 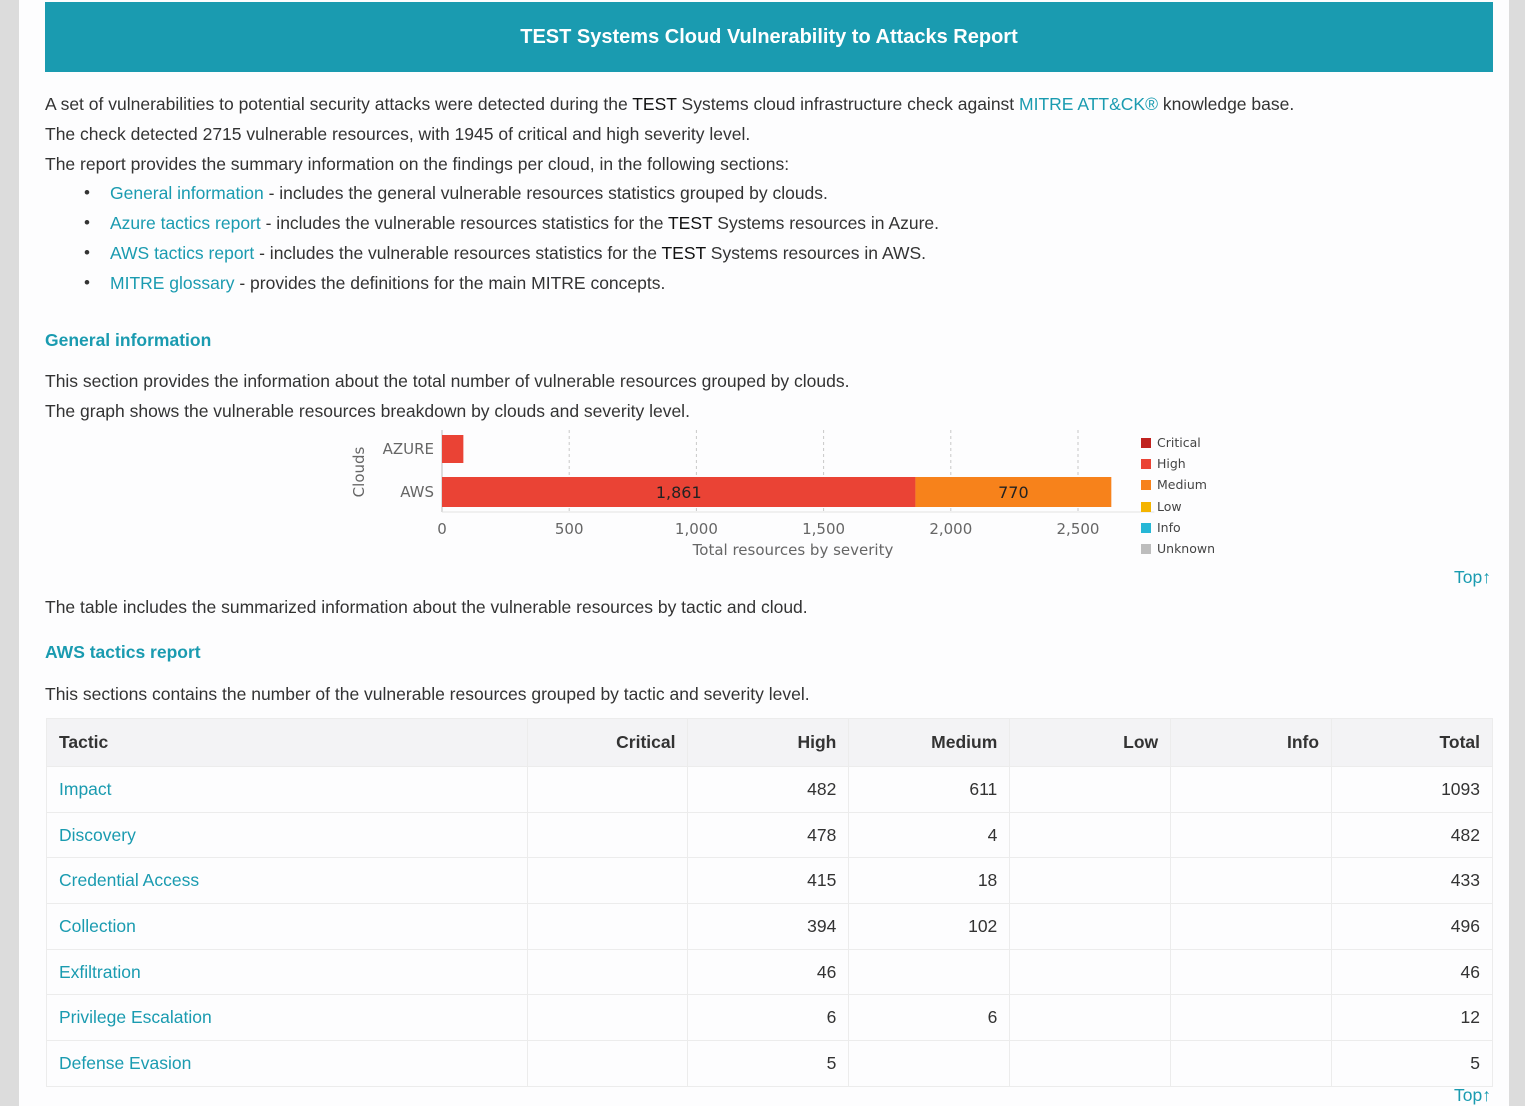 What do you see at coordinates (287, 881) in the screenshot?
I see `tactic-cell: Credential Access` at bounding box center [287, 881].